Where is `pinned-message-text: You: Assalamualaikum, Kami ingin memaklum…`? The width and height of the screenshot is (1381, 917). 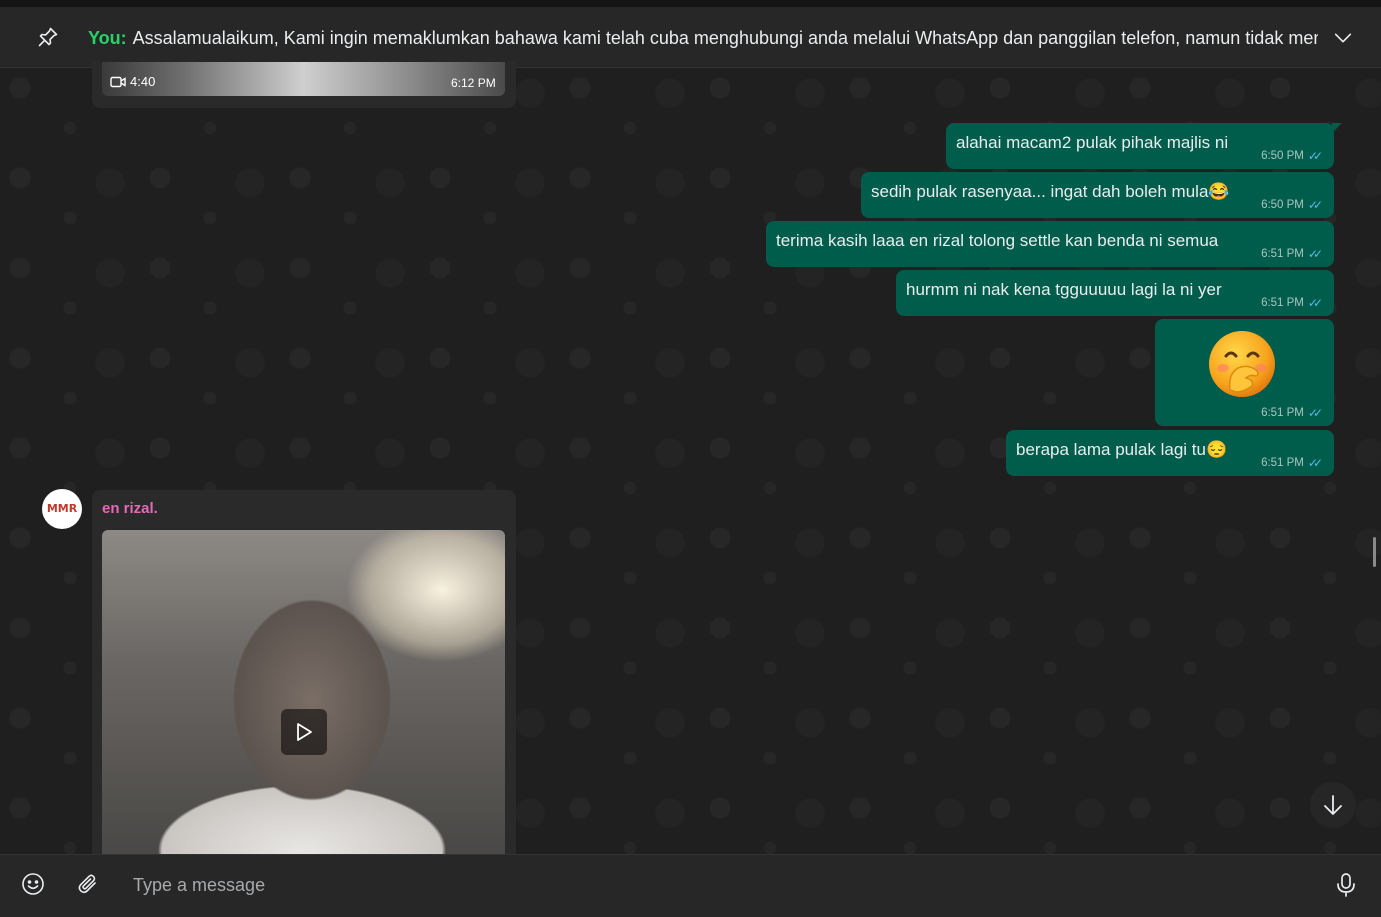
pinned-message-text: You: Assalamualaikum, Kami ingin memaklum… is located at coordinates (703, 38).